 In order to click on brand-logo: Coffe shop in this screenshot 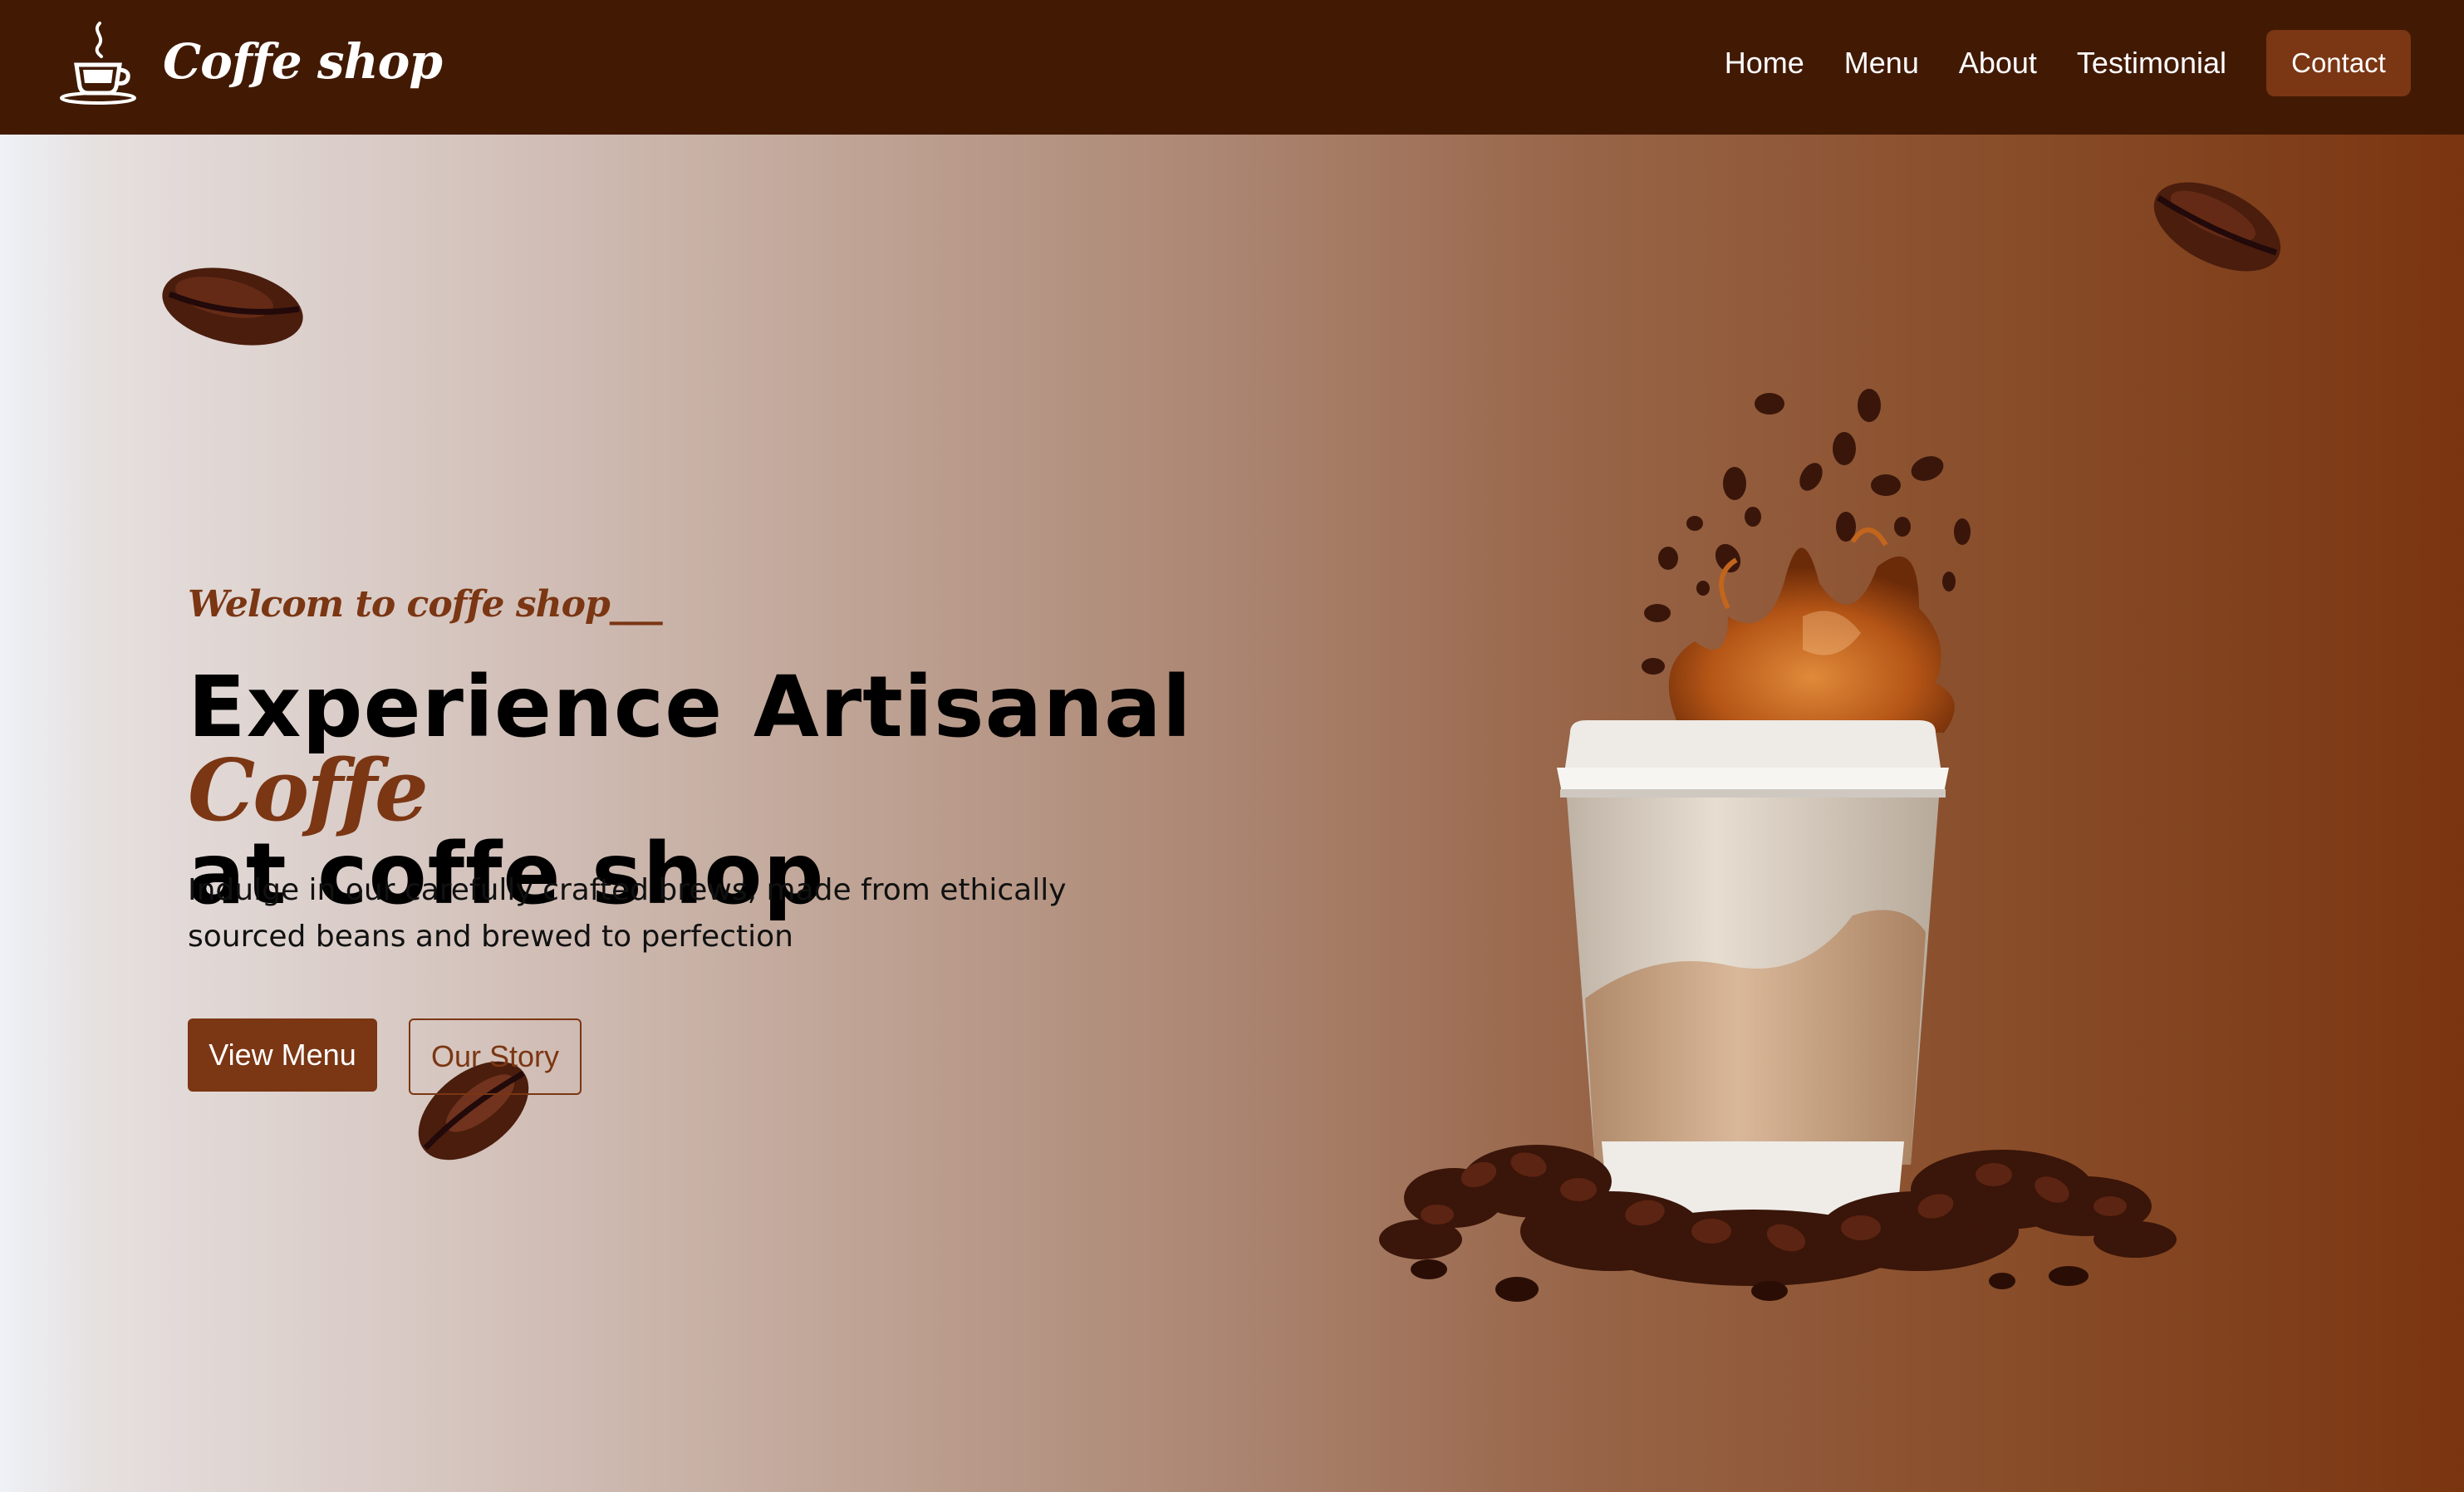, I will do `click(250, 61)`.